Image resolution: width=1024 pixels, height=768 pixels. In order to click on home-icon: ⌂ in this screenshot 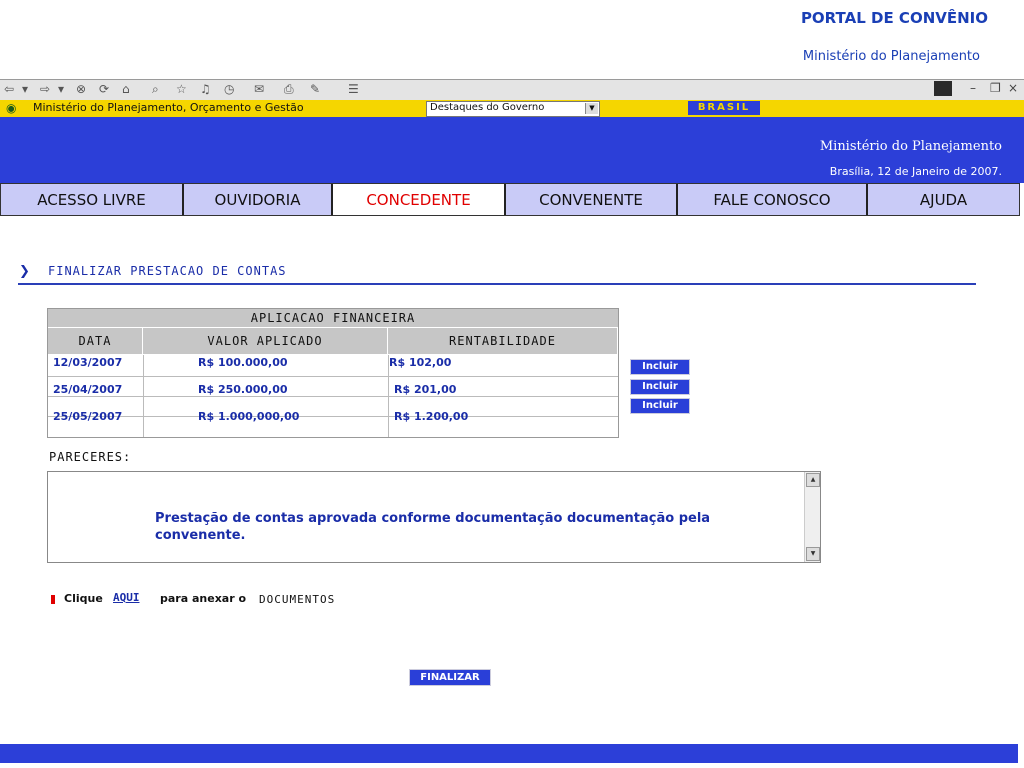, I will do `click(126, 89)`.